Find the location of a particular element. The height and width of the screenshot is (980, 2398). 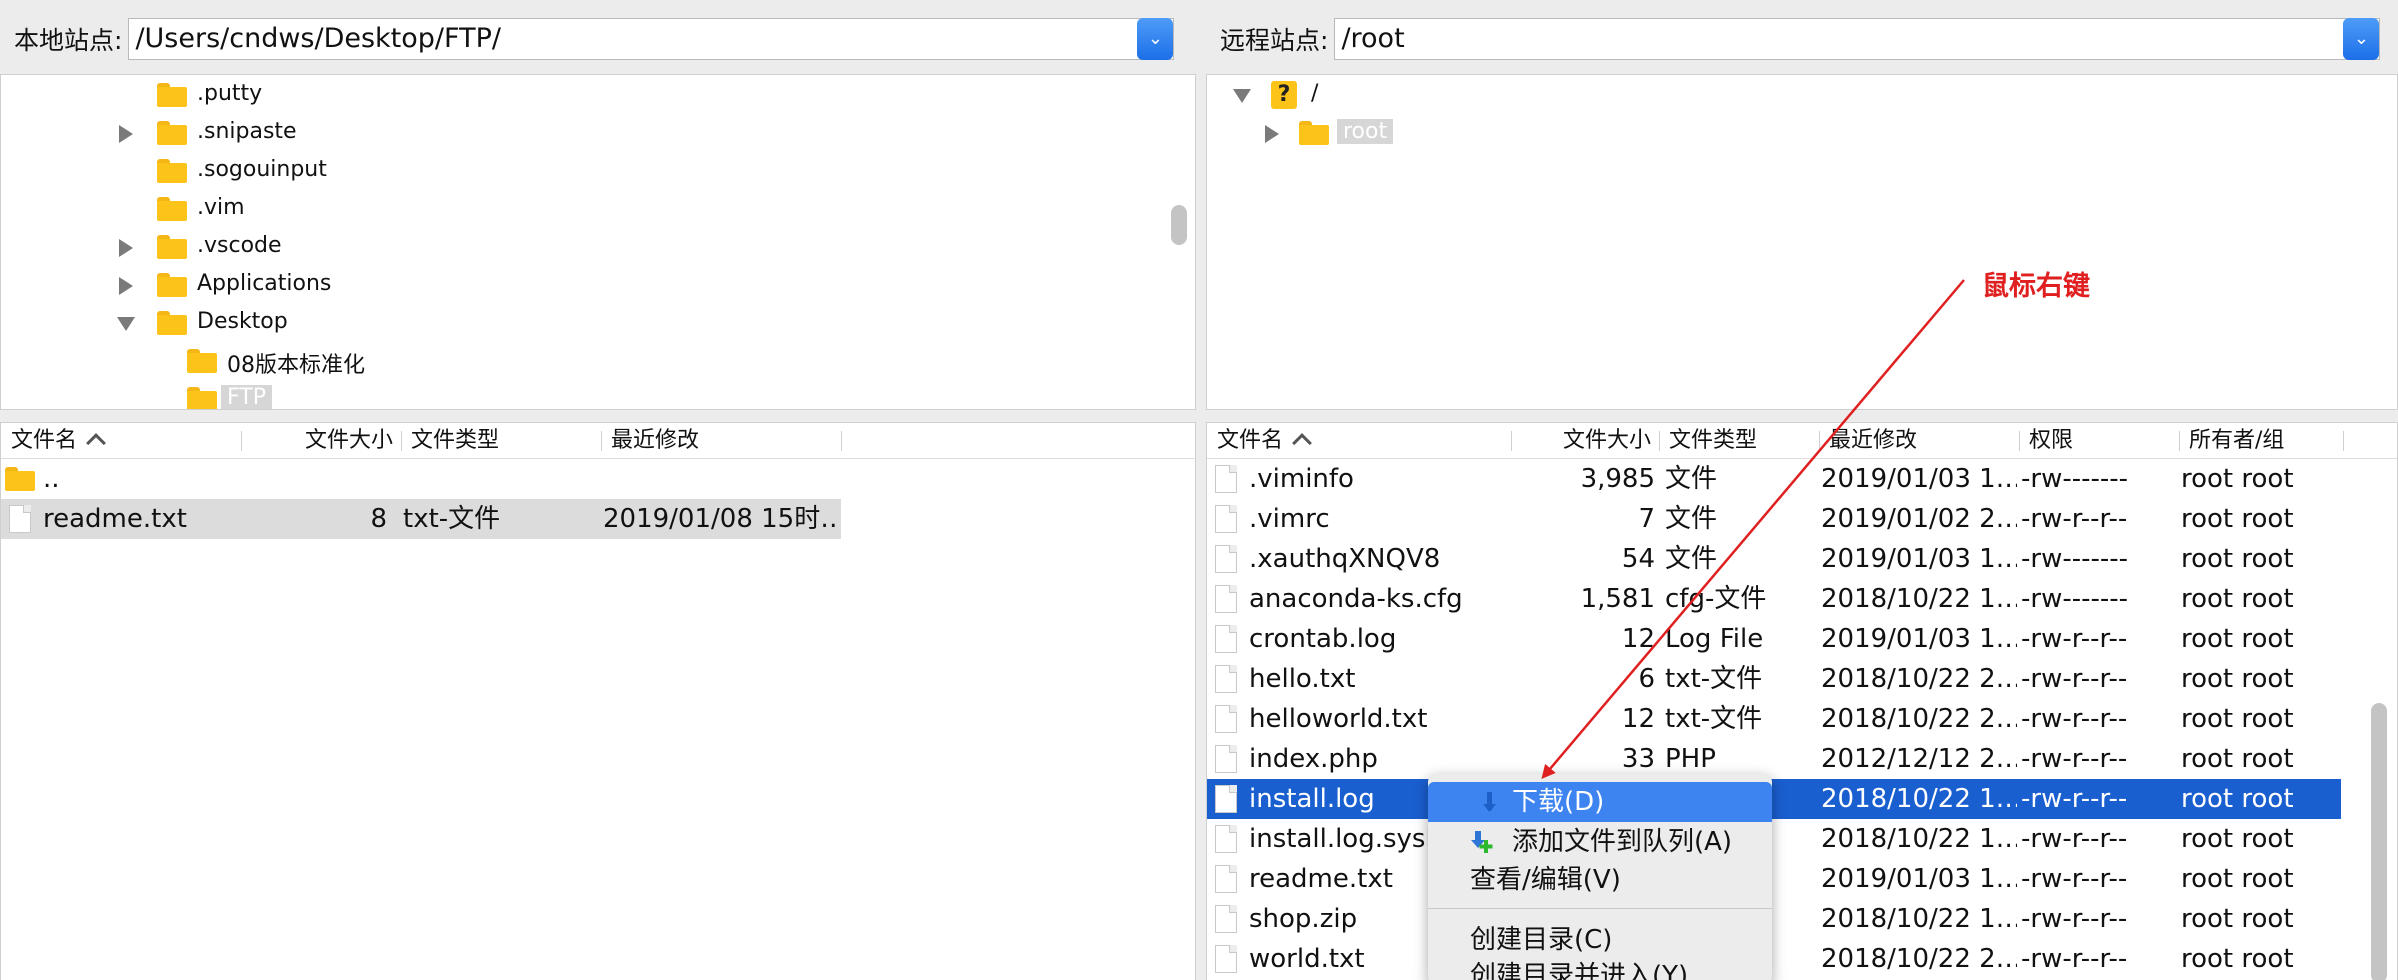

tree-item-label: / is located at coordinates (1315, 93).